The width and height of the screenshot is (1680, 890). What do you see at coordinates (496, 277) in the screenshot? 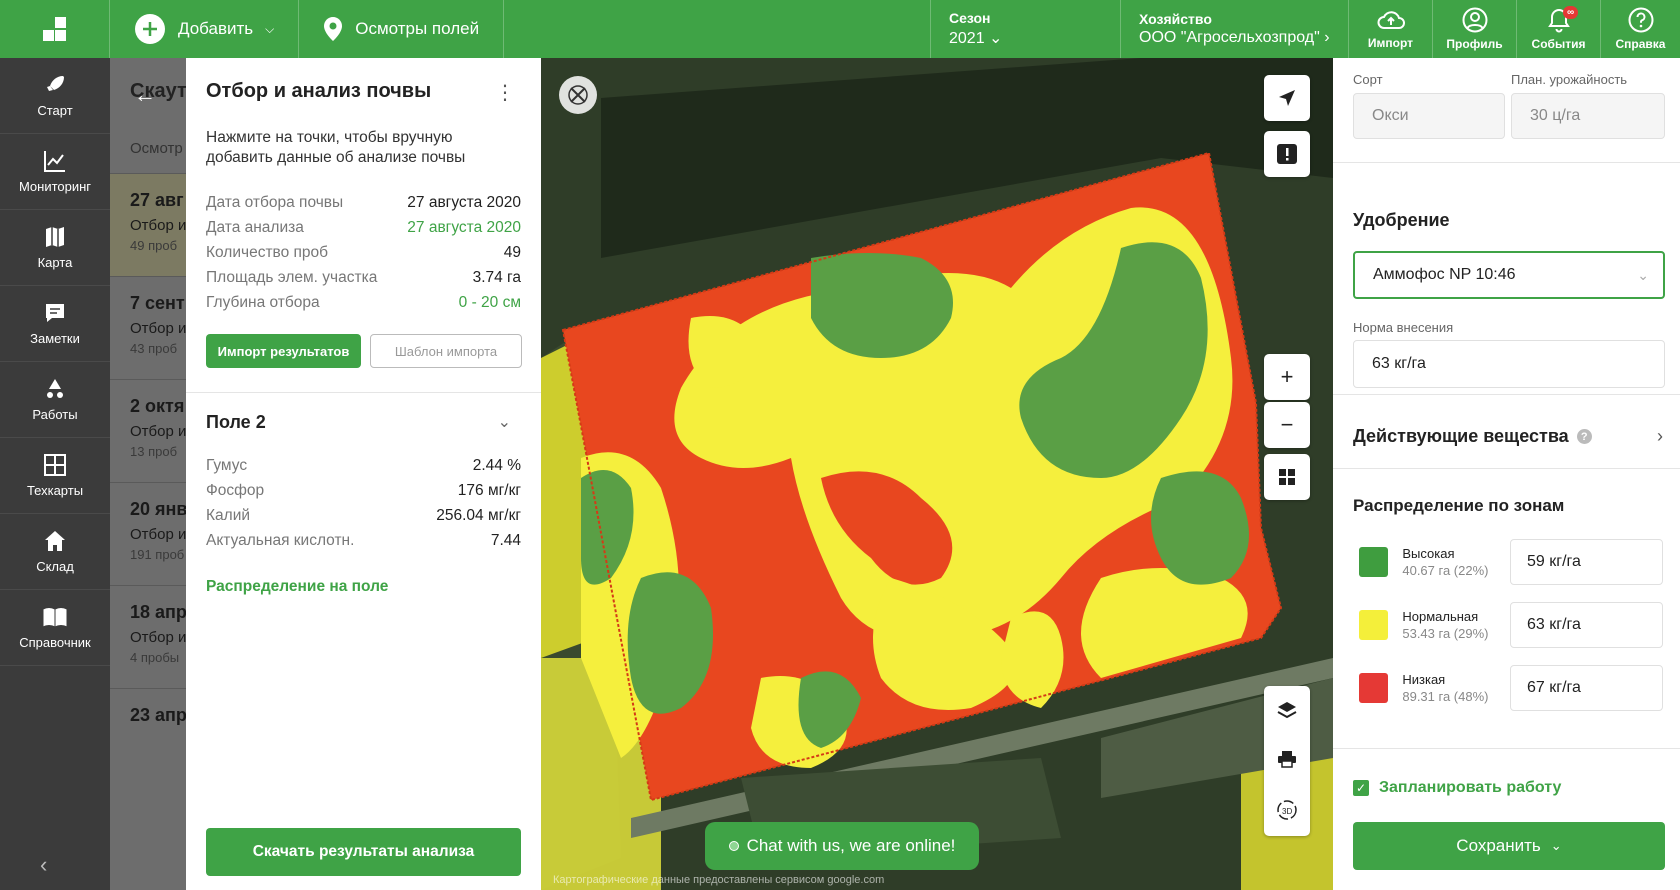
I see `field-value: 3.74 га` at bounding box center [496, 277].